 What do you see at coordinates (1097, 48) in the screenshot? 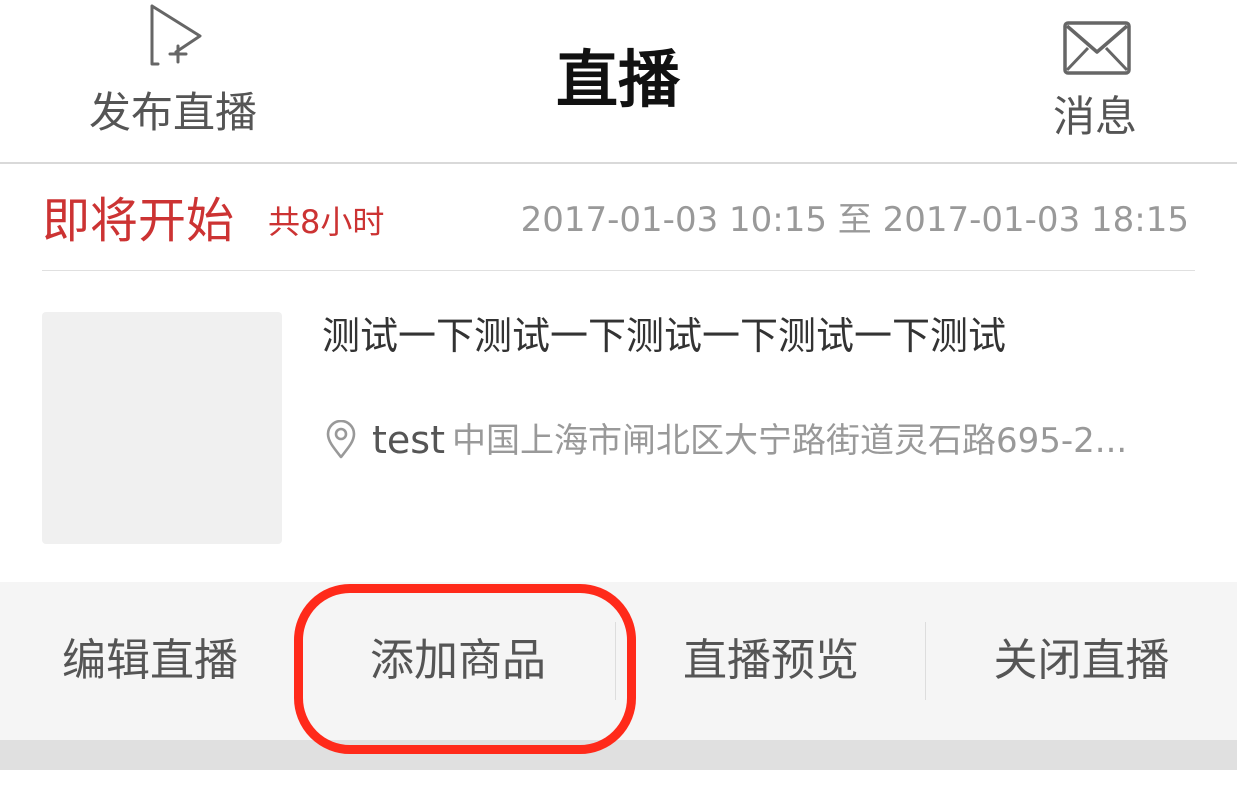
I see `envelope-icon` at bounding box center [1097, 48].